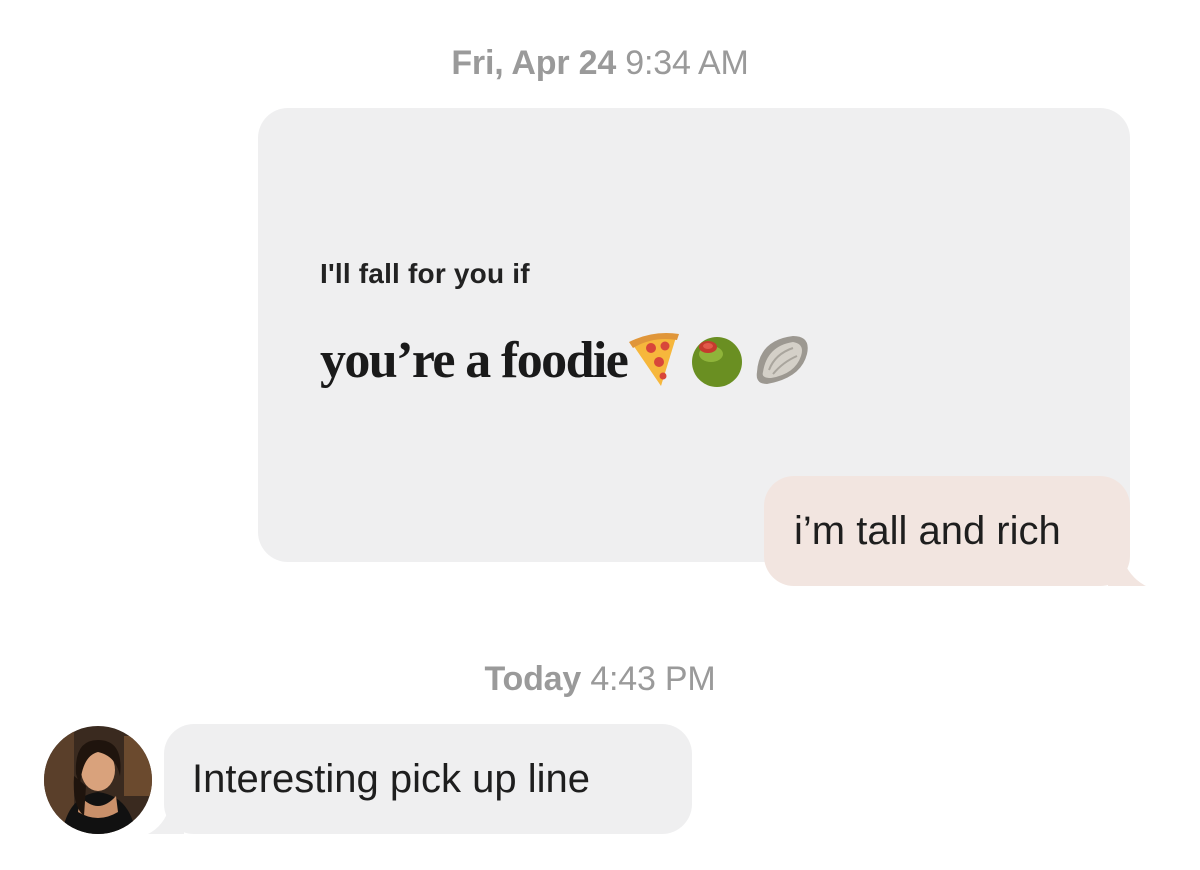 The image size is (1200, 870). Describe the element at coordinates (166, 820) in the screenshot. I see `incoming-bubble-tail` at that location.